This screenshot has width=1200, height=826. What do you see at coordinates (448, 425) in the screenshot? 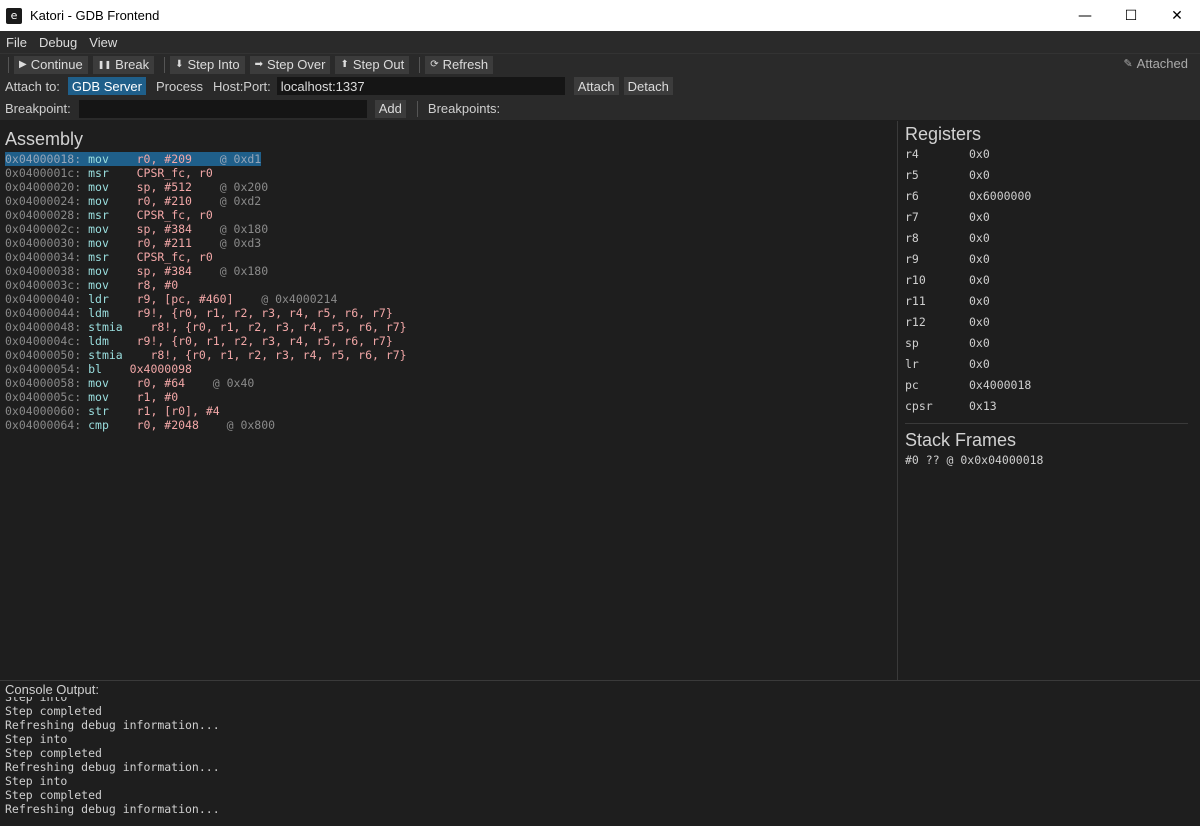
I see `assembly-line: 0x04000064: cmp r0, #2048 @ 0x800` at bounding box center [448, 425].